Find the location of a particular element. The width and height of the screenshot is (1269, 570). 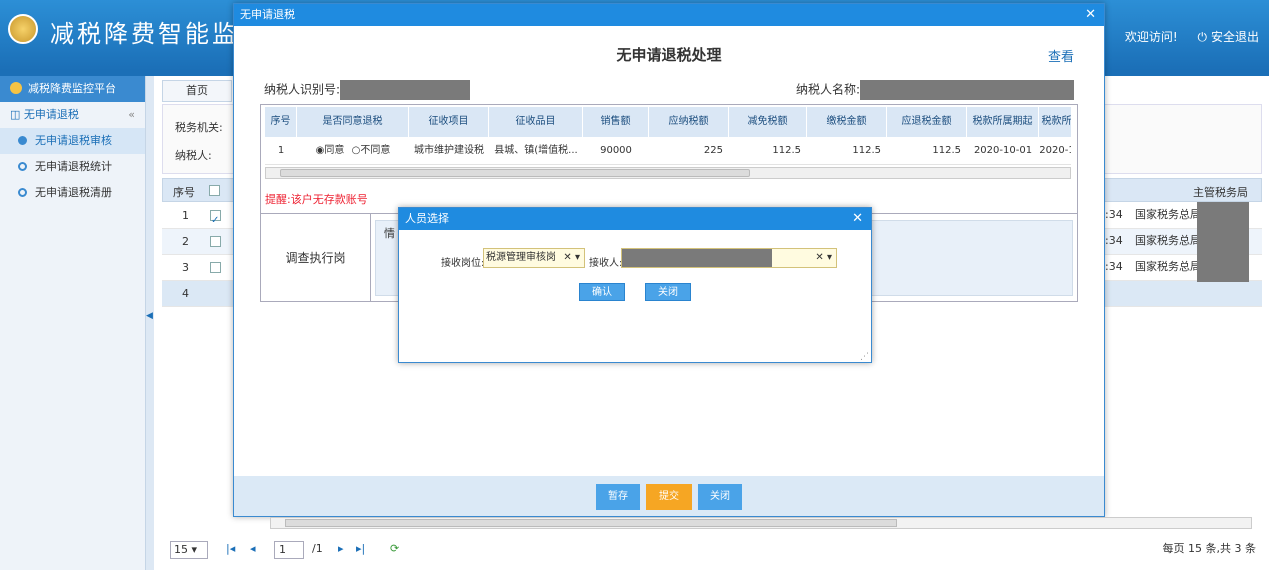

taxpayer-name-redacted is located at coordinates (967, 90).